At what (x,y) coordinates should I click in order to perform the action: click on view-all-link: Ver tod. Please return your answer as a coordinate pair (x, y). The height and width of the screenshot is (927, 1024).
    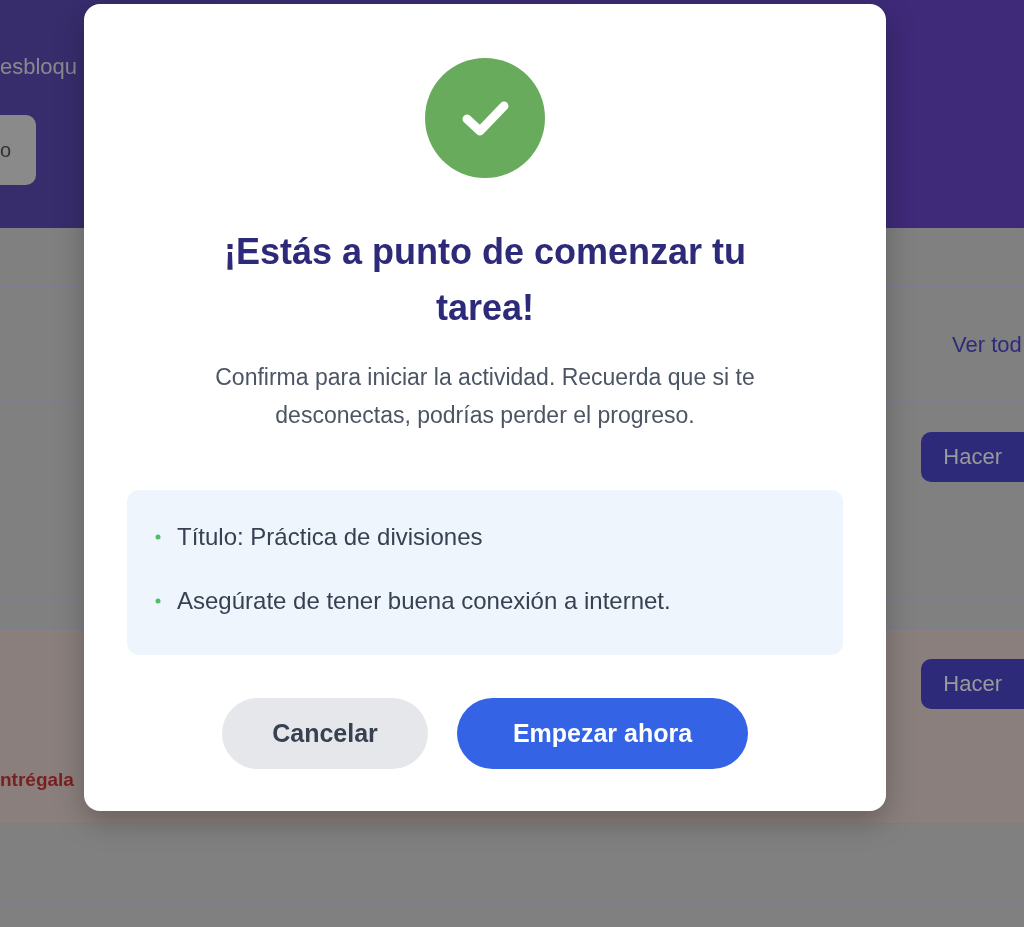
    Looking at the image, I should click on (988, 344).